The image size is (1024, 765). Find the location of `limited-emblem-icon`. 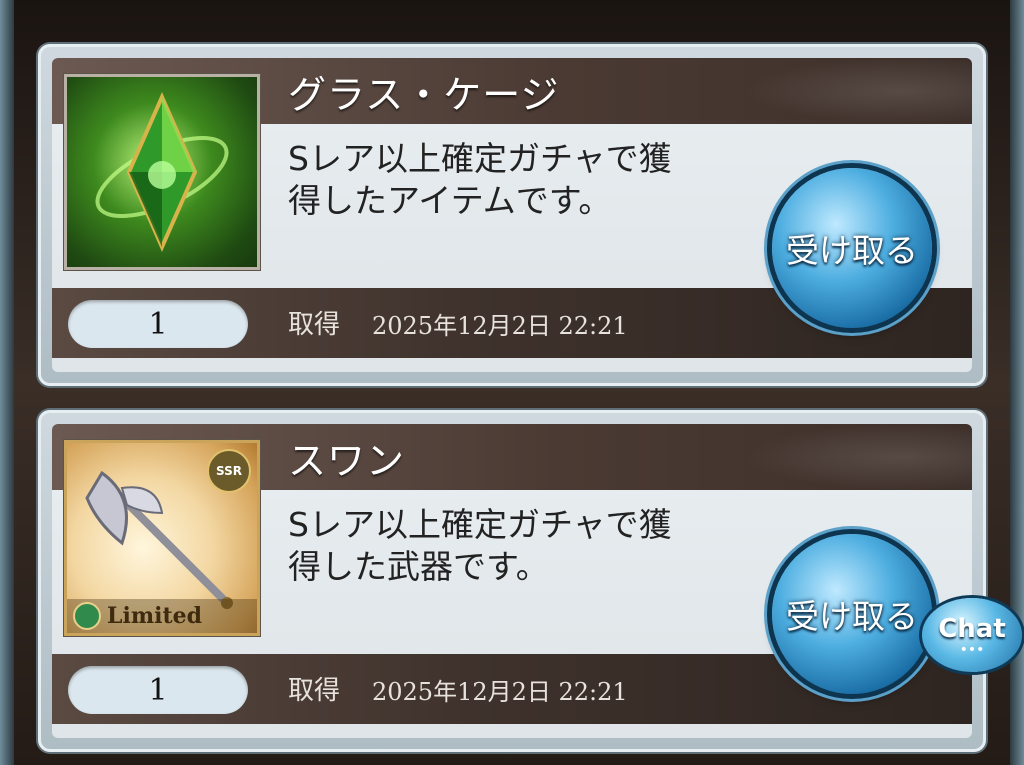

limited-emblem-icon is located at coordinates (87, 616).